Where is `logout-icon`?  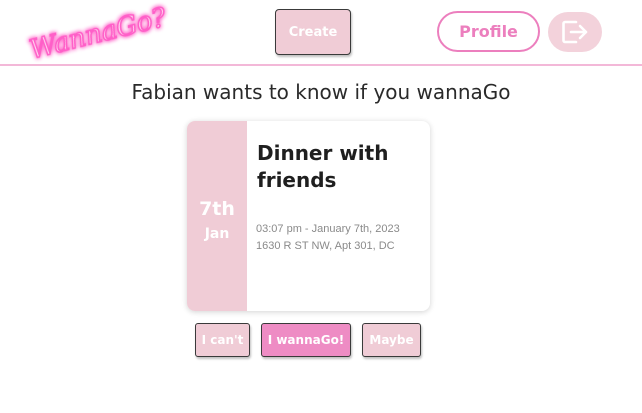
logout-icon is located at coordinates (575, 32).